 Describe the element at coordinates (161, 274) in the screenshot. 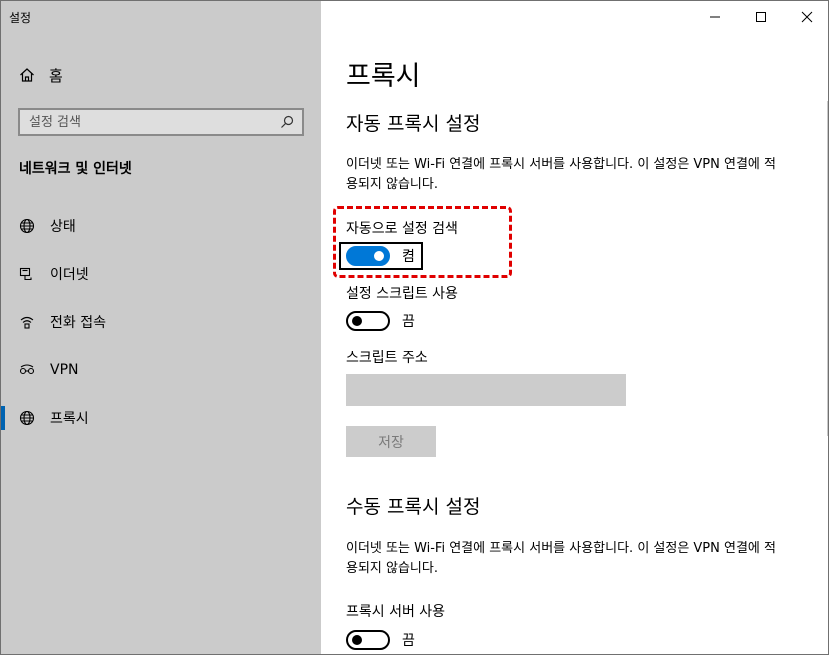

I see `sidebar-item-ethernet: 이더넷` at that location.